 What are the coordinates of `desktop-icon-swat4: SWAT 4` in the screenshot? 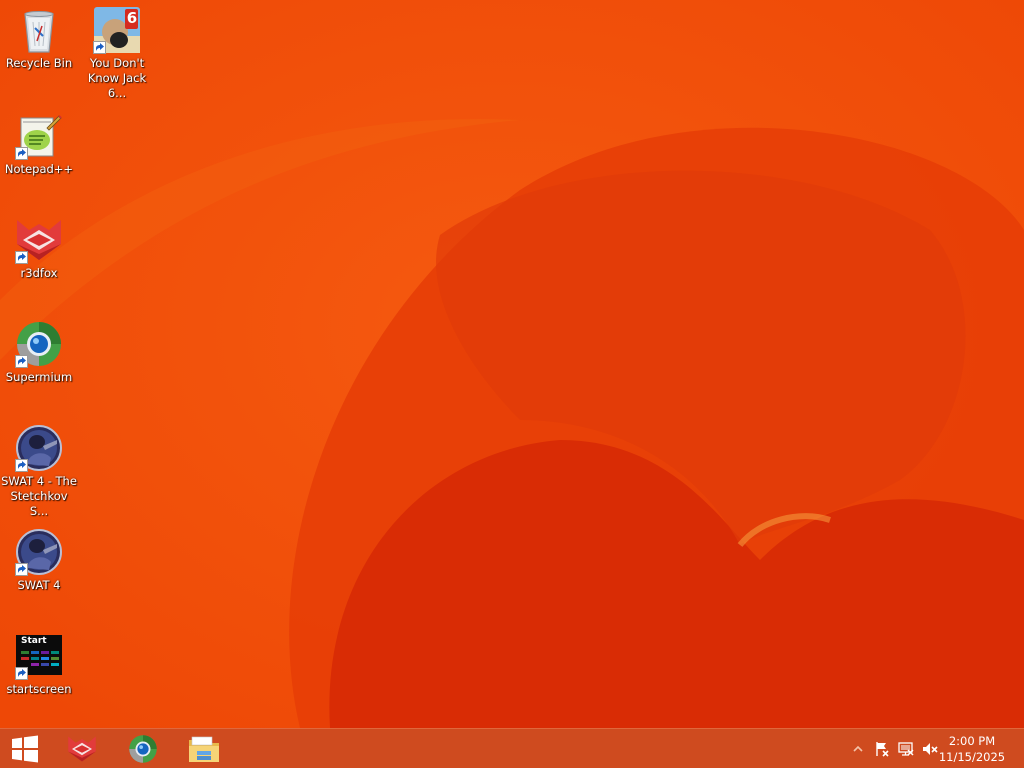 It's located at (39, 560).